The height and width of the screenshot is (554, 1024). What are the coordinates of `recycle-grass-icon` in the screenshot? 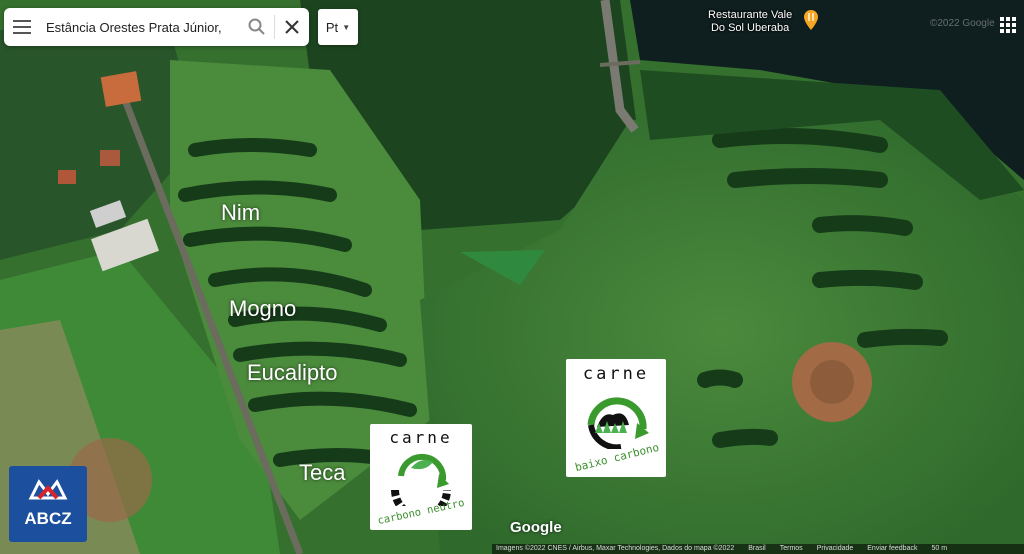 It's located at (618, 423).